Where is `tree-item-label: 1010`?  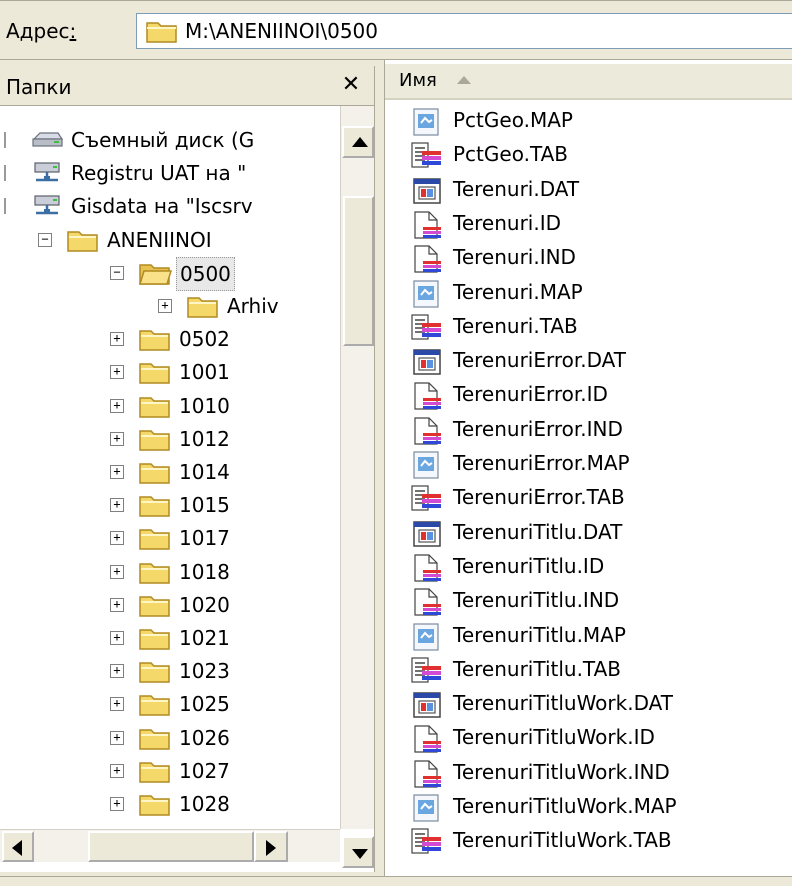
tree-item-label: 1010 is located at coordinates (204, 405).